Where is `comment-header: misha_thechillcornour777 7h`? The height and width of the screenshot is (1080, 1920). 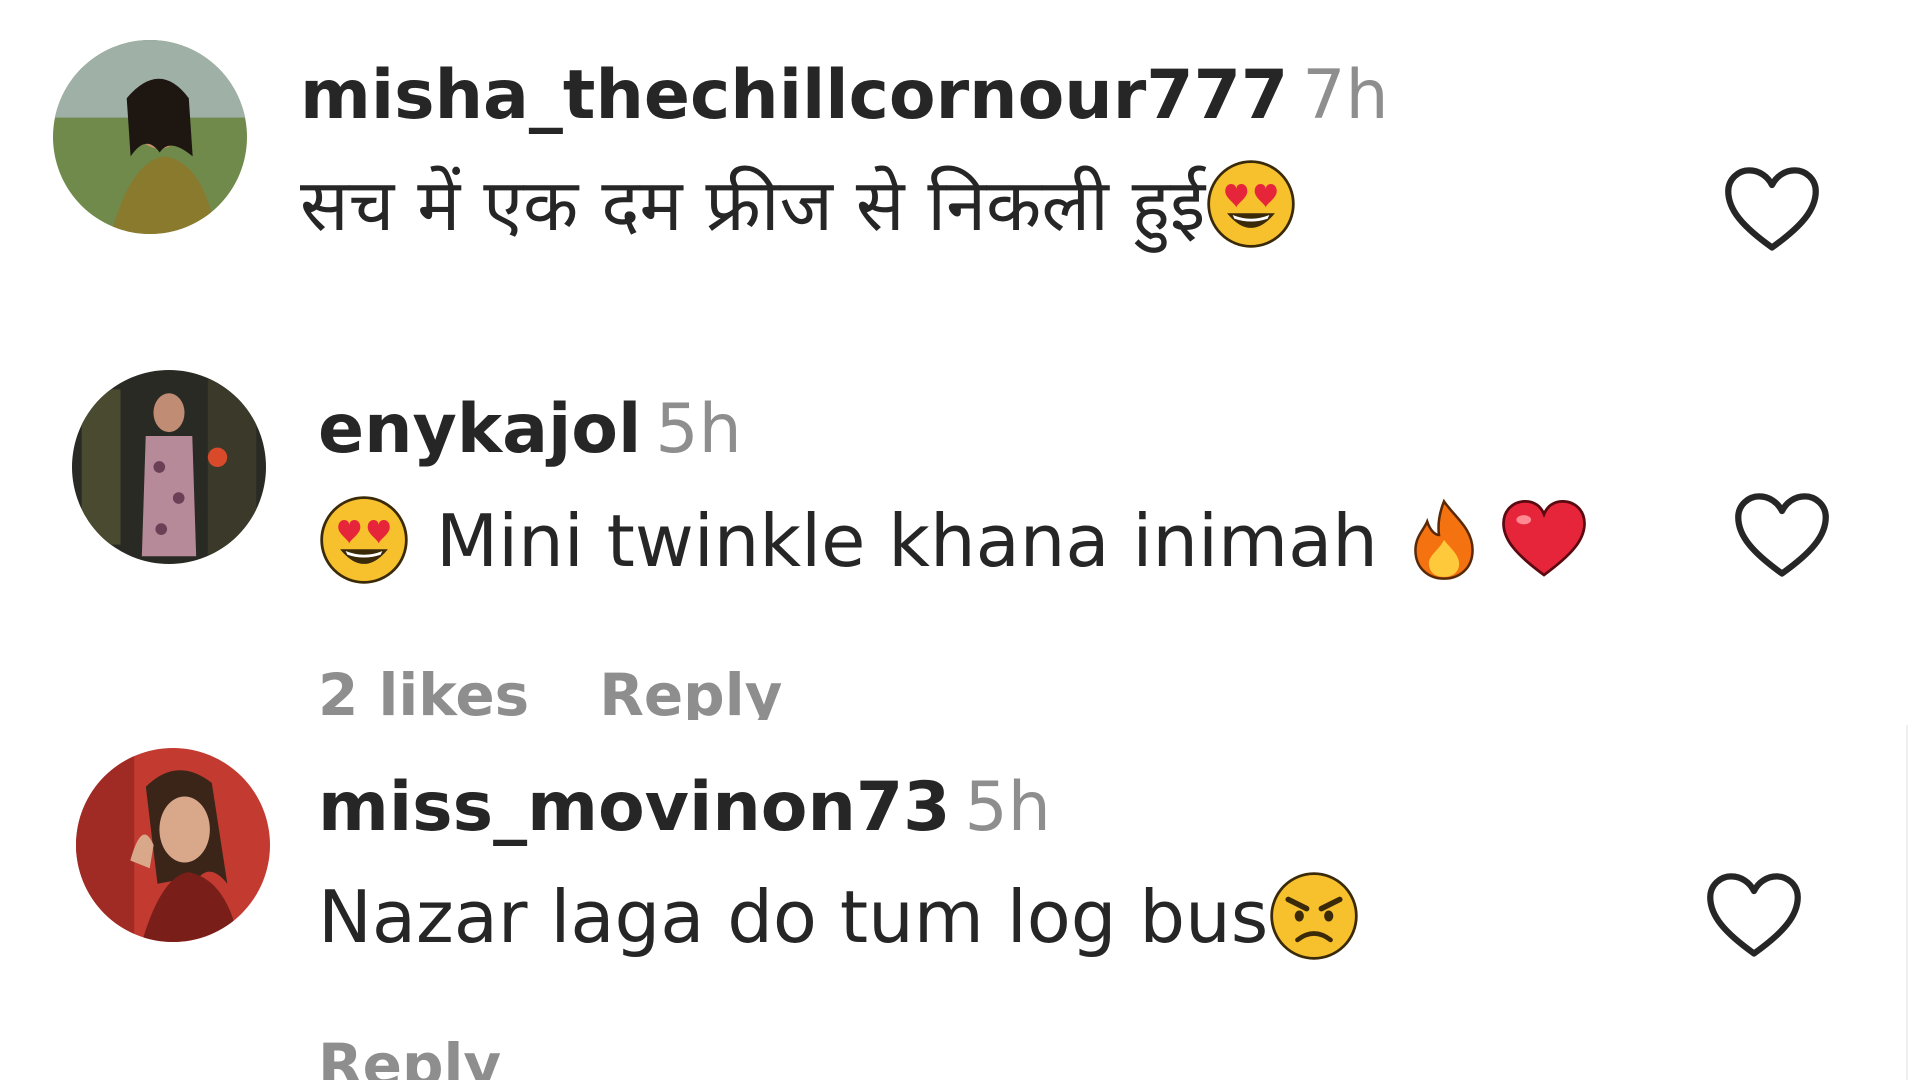 comment-header: misha_thechillcornour777 7h is located at coordinates (844, 96).